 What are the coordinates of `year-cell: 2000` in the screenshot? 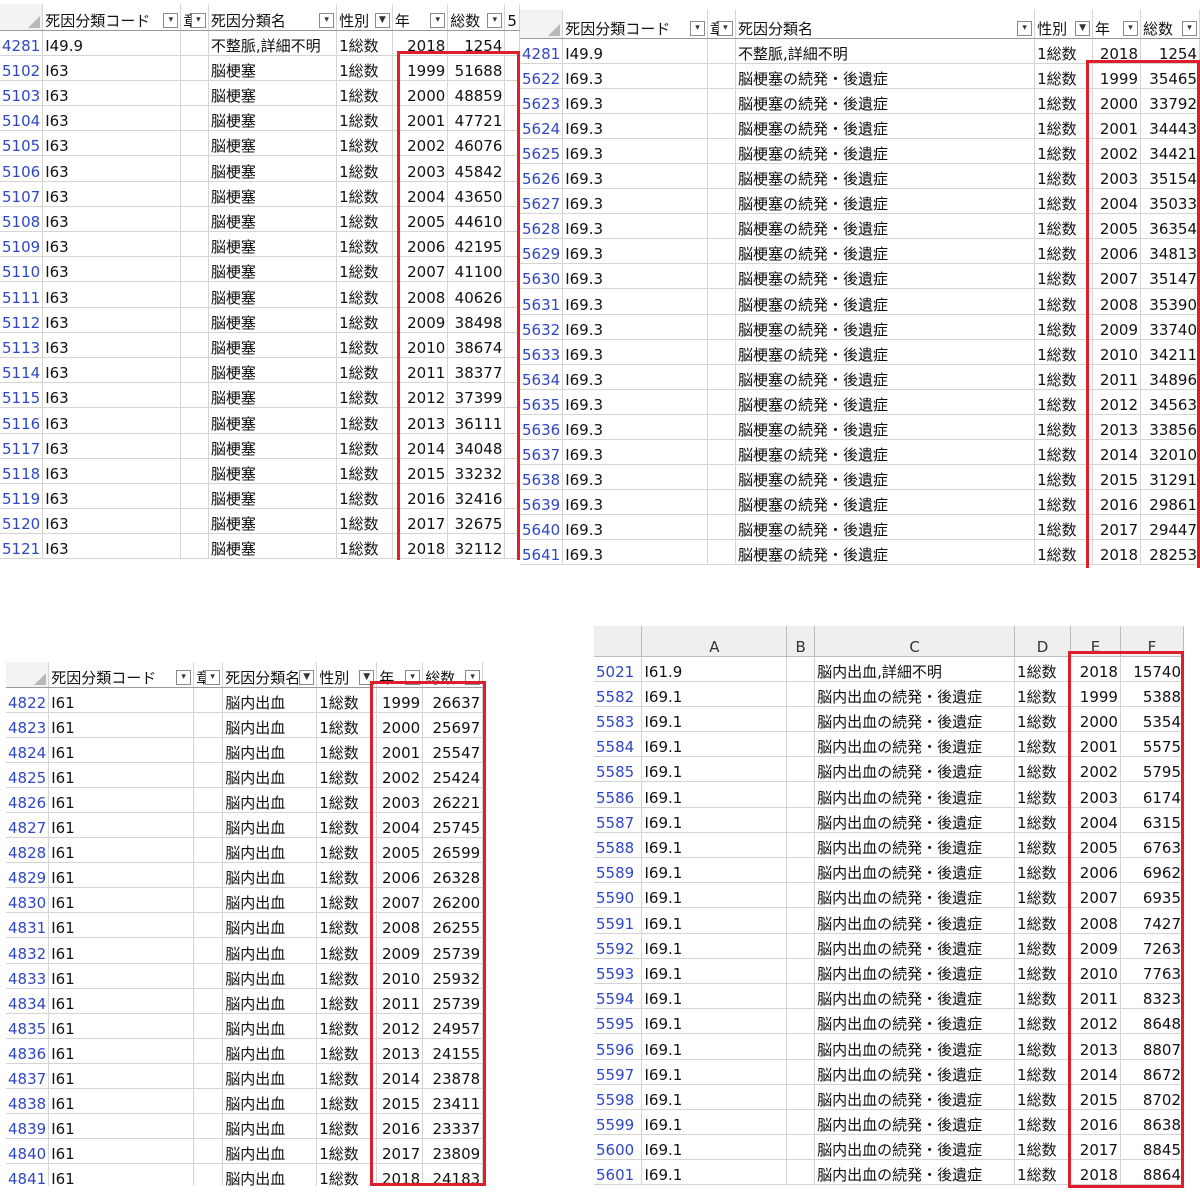 It's located at (1095, 719).